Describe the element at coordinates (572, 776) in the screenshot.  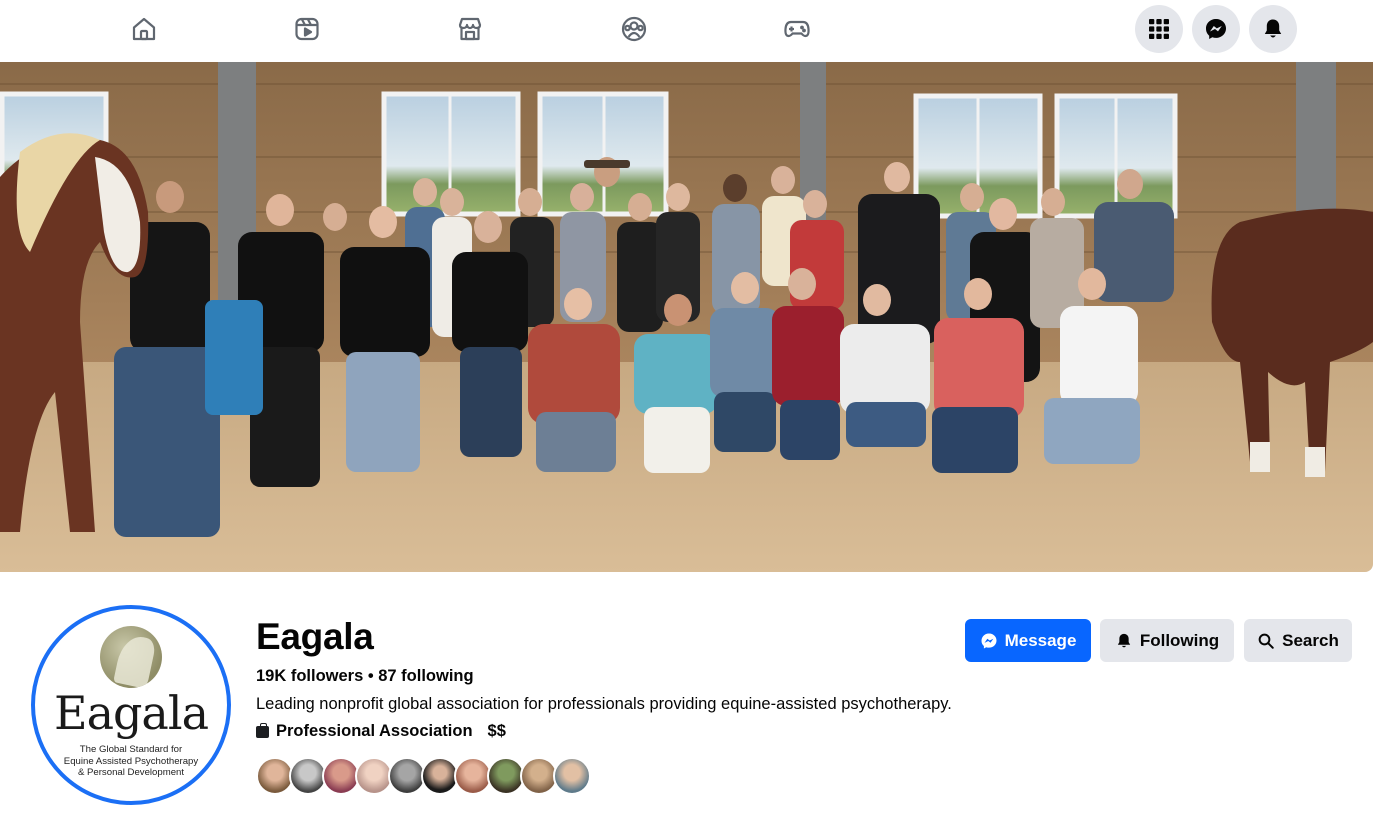
I see `follower-avatar` at that location.